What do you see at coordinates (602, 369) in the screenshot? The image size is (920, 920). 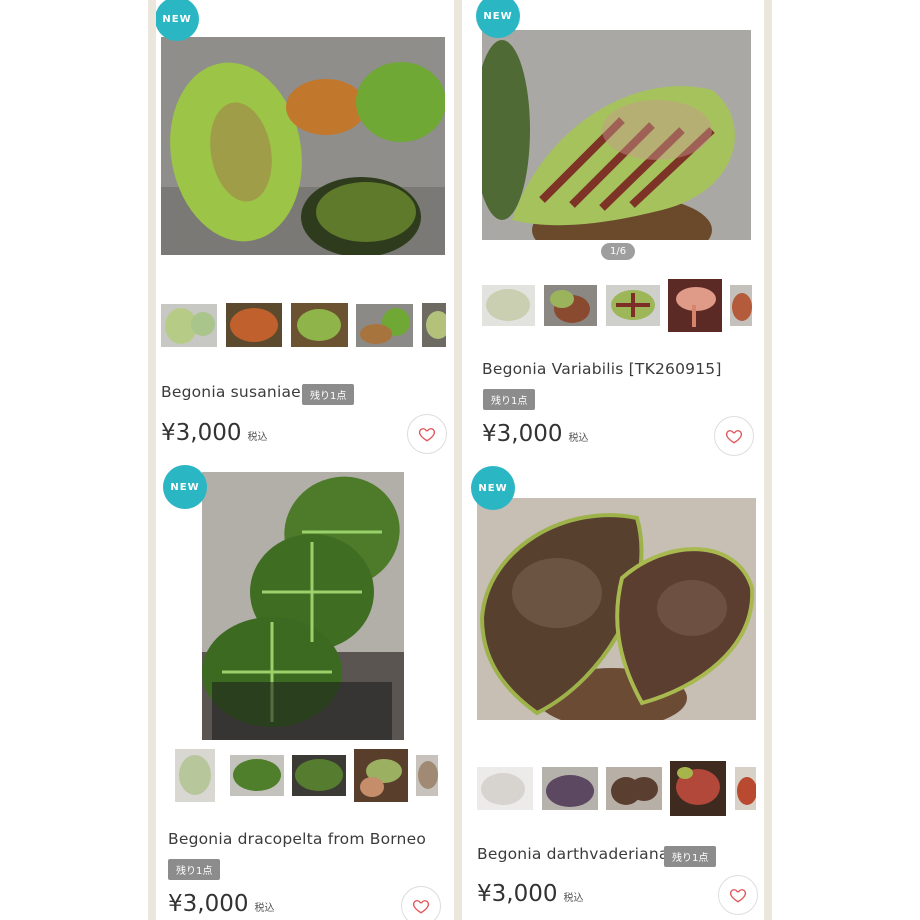 I see `product-title: Begonia Variabilis [TK260915]` at bounding box center [602, 369].